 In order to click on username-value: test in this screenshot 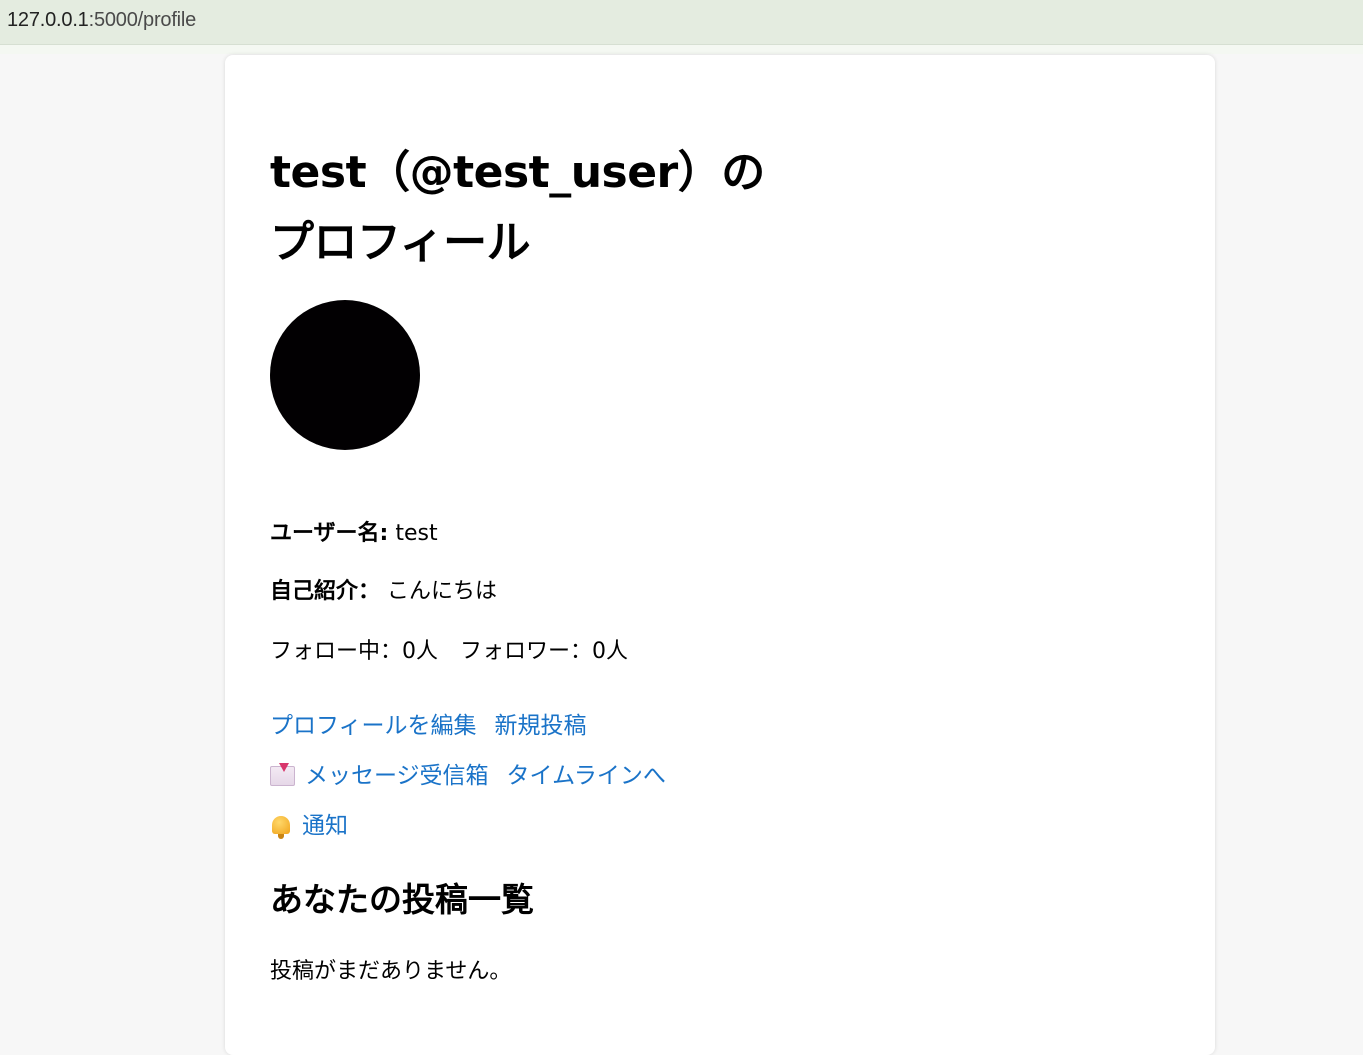, I will do `click(416, 533)`.